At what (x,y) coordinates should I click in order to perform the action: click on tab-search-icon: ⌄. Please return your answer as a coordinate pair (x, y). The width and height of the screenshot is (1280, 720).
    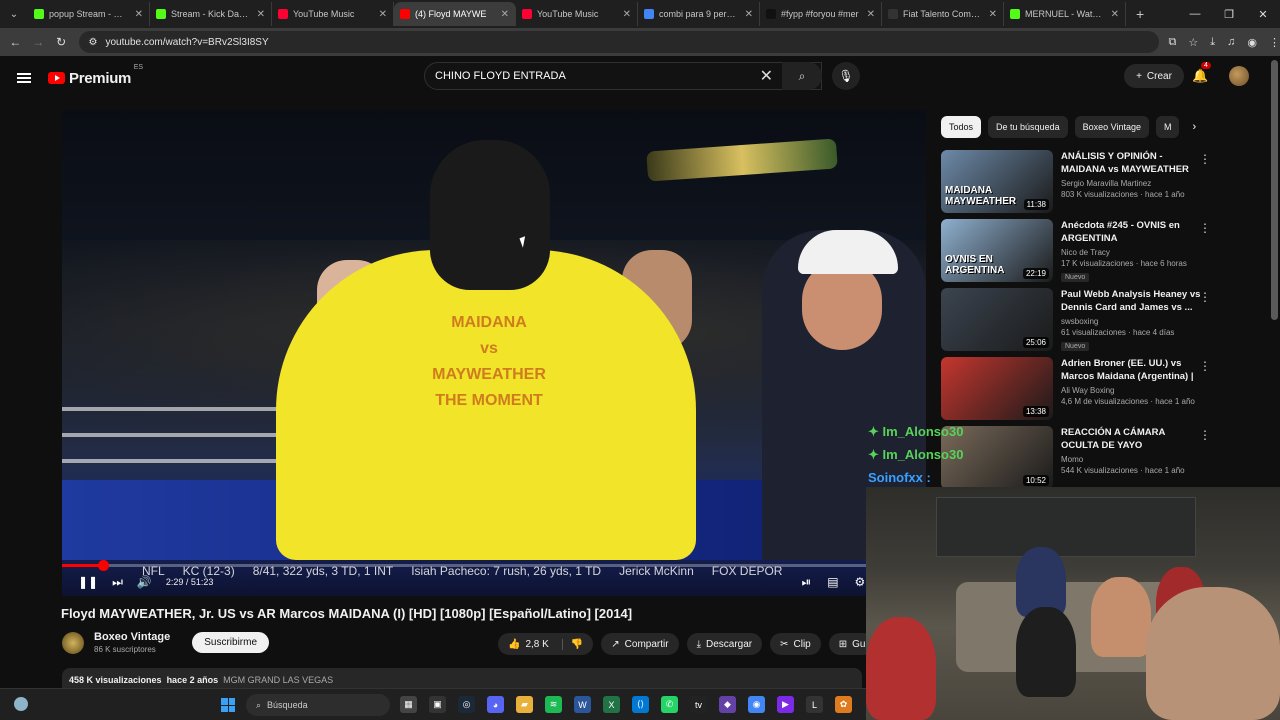
    Looking at the image, I should click on (14, 14).